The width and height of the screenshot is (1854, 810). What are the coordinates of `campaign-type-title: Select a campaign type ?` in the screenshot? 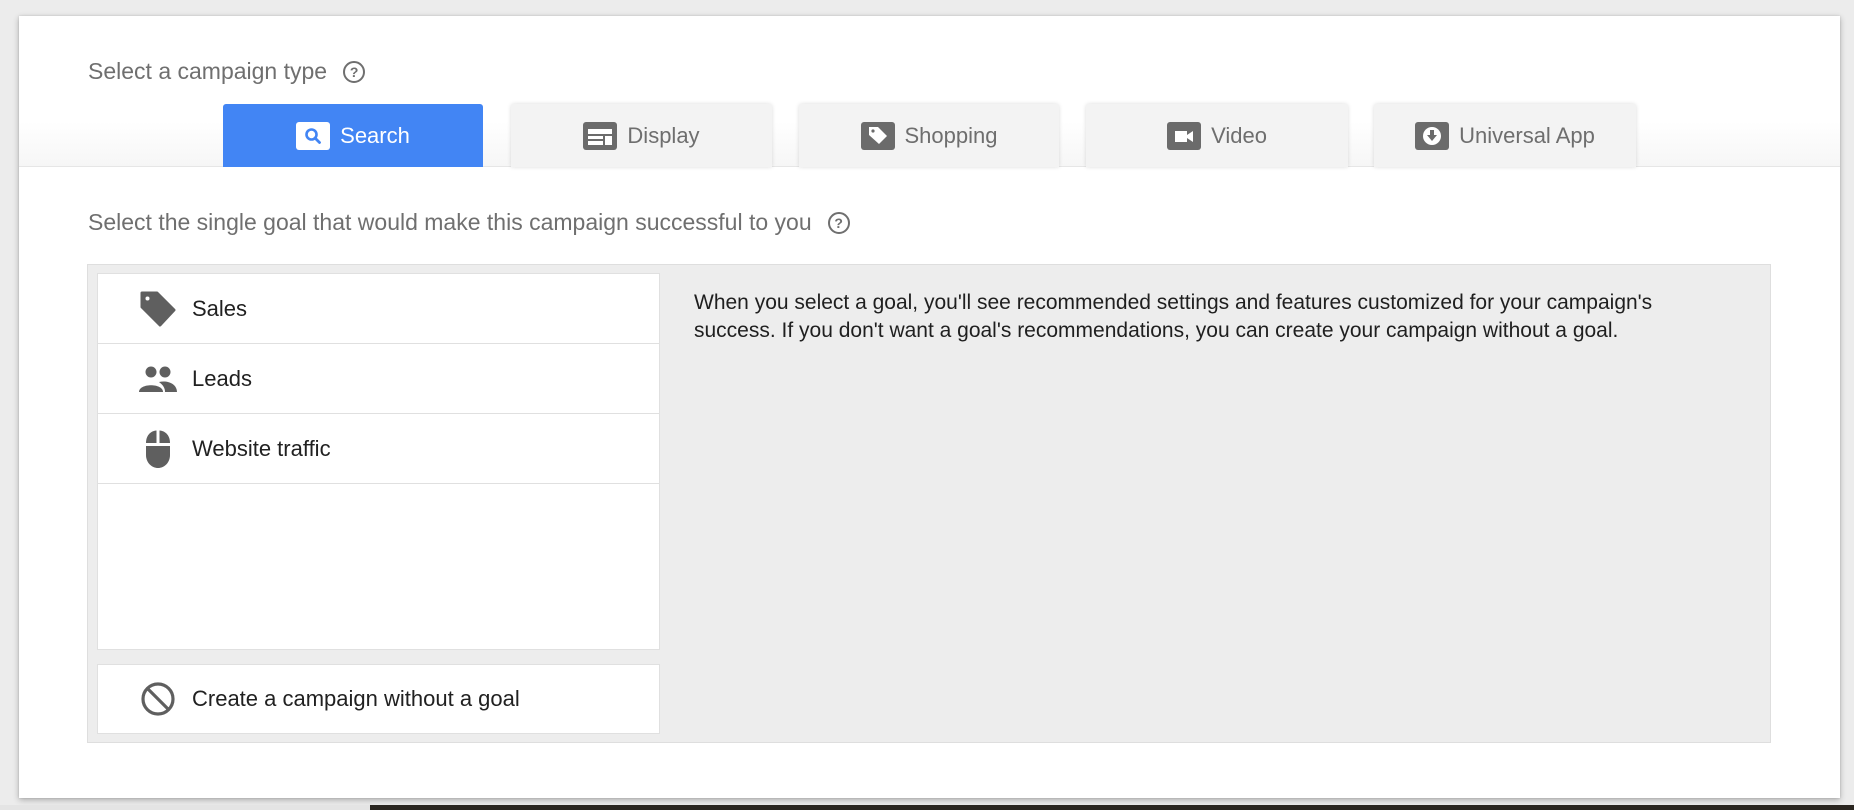 It's located at (227, 71).